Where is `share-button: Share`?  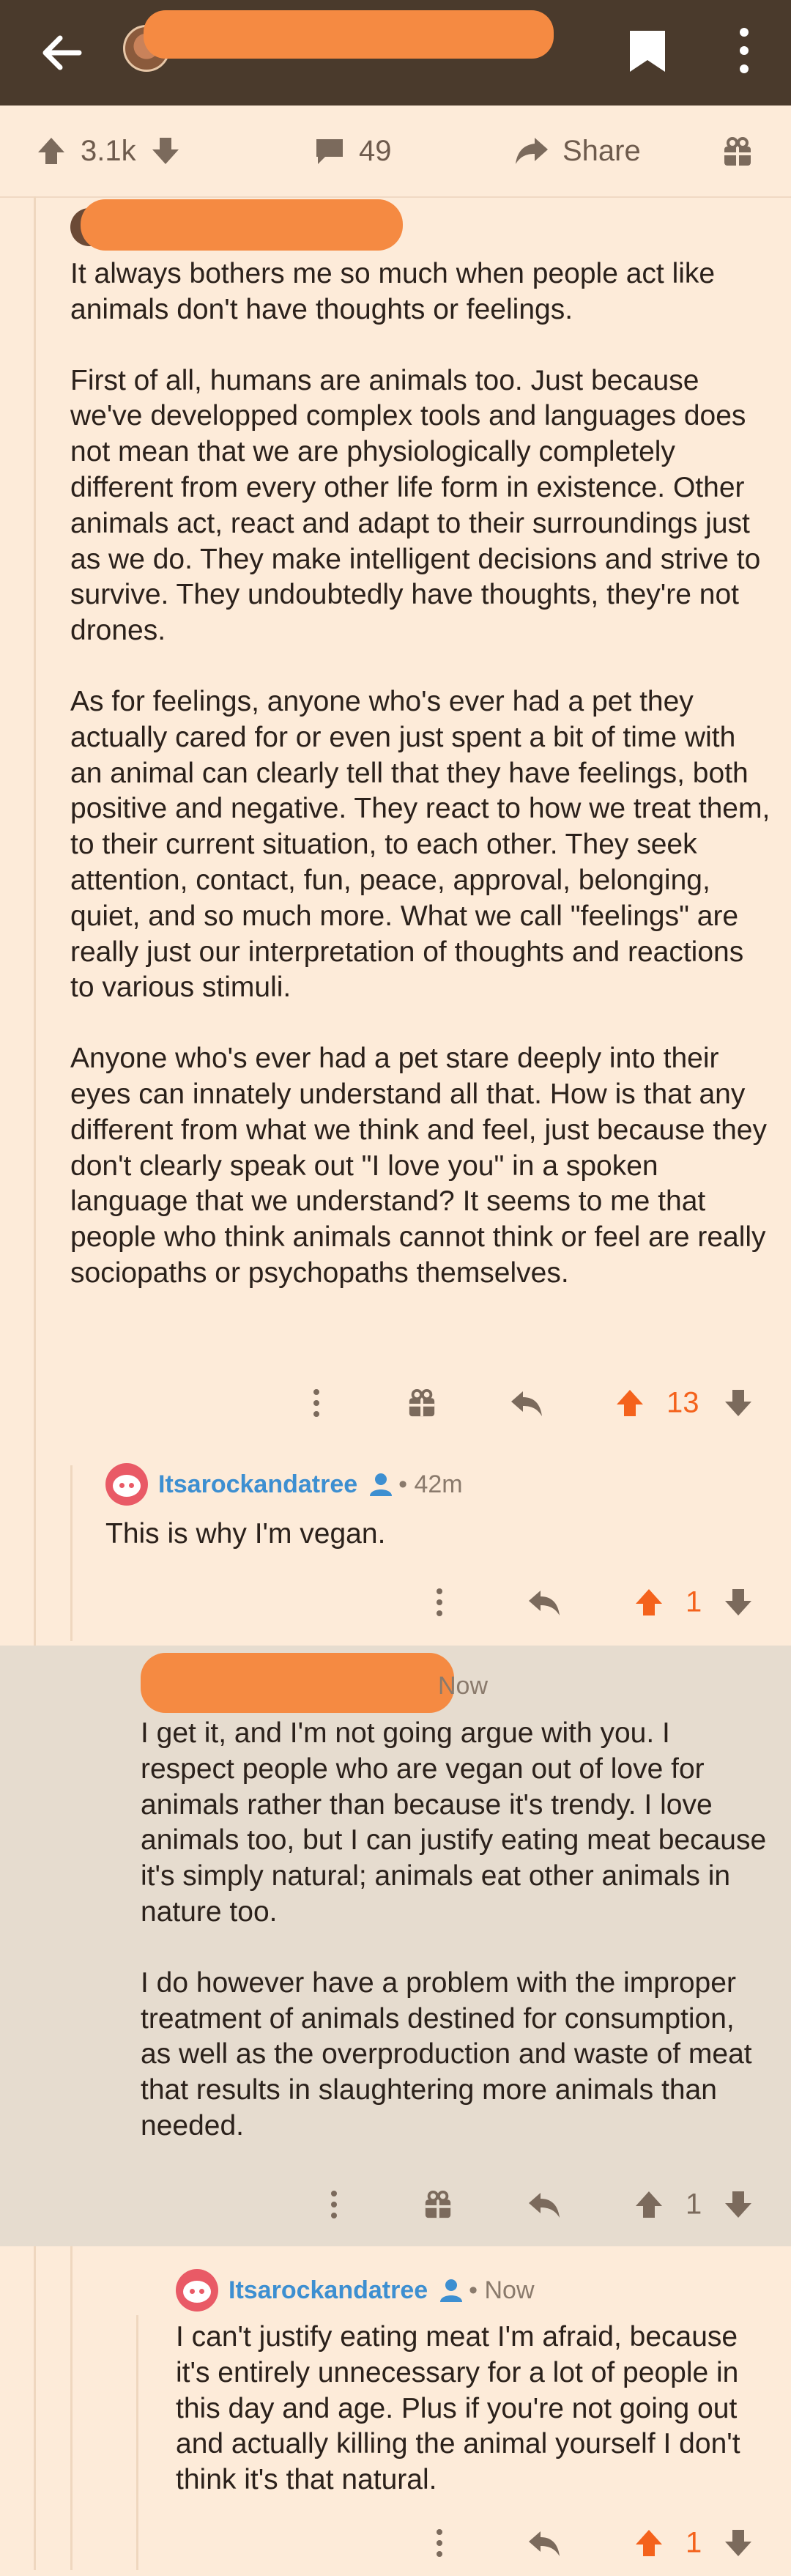
share-button: Share is located at coordinates (577, 151).